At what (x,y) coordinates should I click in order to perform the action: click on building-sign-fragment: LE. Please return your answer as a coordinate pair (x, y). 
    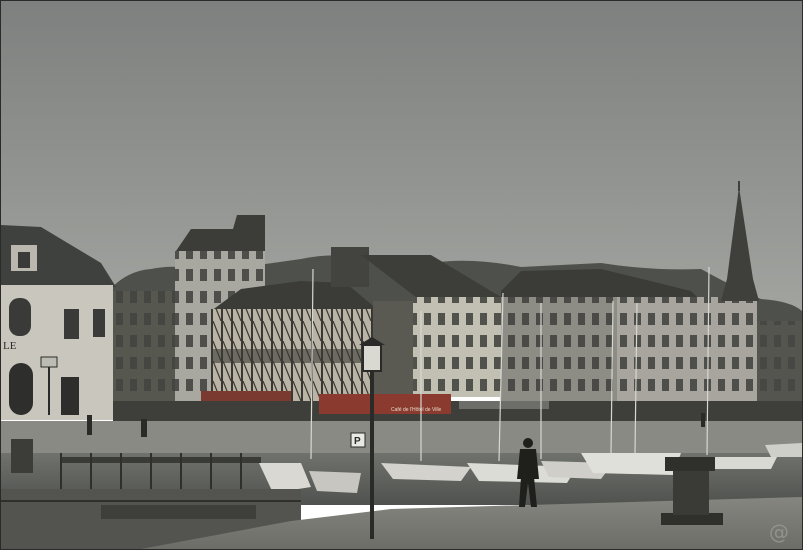
    Looking at the image, I should click on (10, 346).